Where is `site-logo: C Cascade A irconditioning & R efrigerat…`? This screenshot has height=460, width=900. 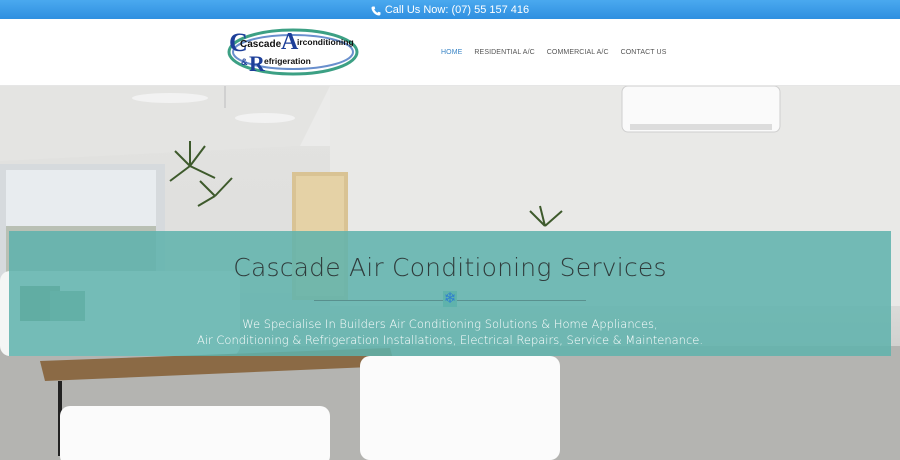
site-logo: C Cascade A irconditioning & R efrigerat… is located at coordinates (293, 51).